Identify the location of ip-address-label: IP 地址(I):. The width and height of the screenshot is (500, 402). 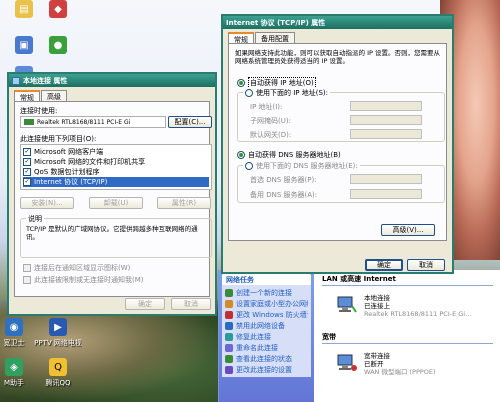
(266, 107).